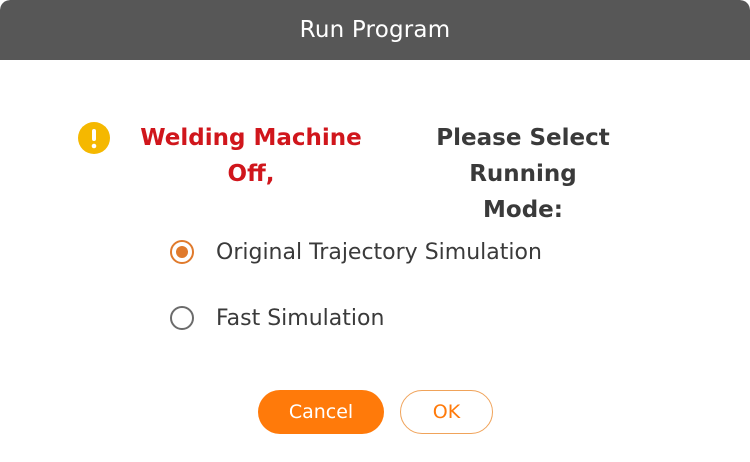  I want to click on dialog-buttons: Cancel OK, so click(375, 413).